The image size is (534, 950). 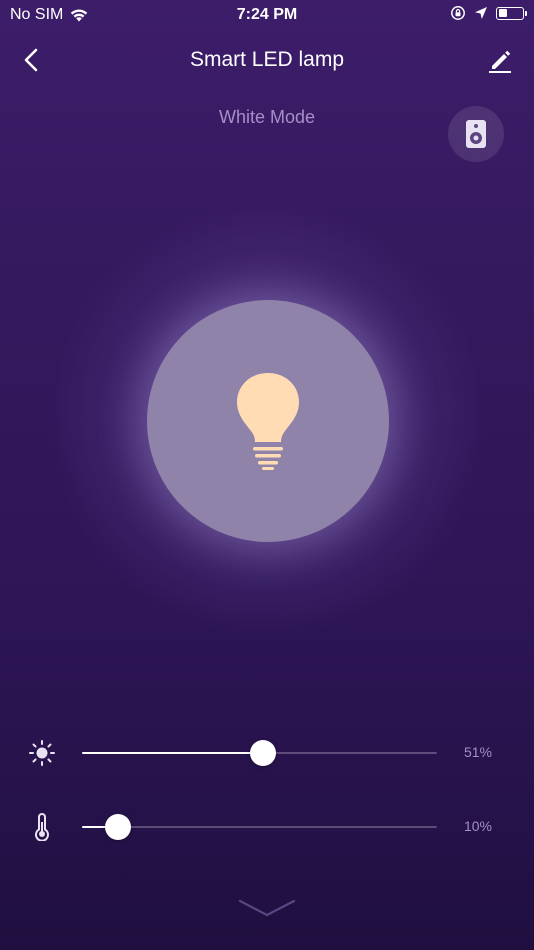 I want to click on expand-button, so click(x=267, y=908).